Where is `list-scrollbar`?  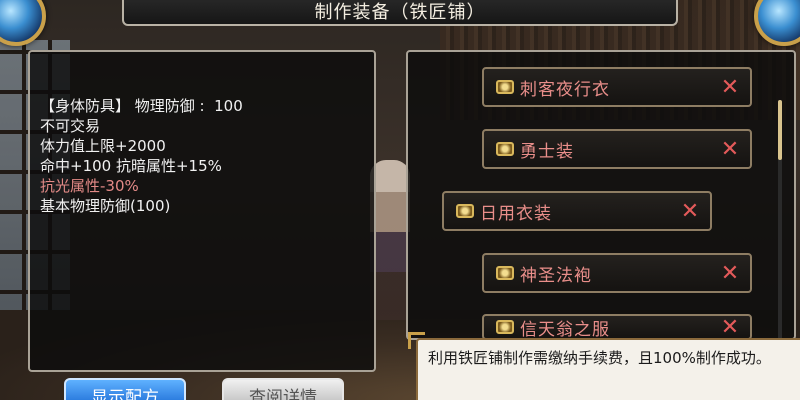 list-scrollbar is located at coordinates (780, 220).